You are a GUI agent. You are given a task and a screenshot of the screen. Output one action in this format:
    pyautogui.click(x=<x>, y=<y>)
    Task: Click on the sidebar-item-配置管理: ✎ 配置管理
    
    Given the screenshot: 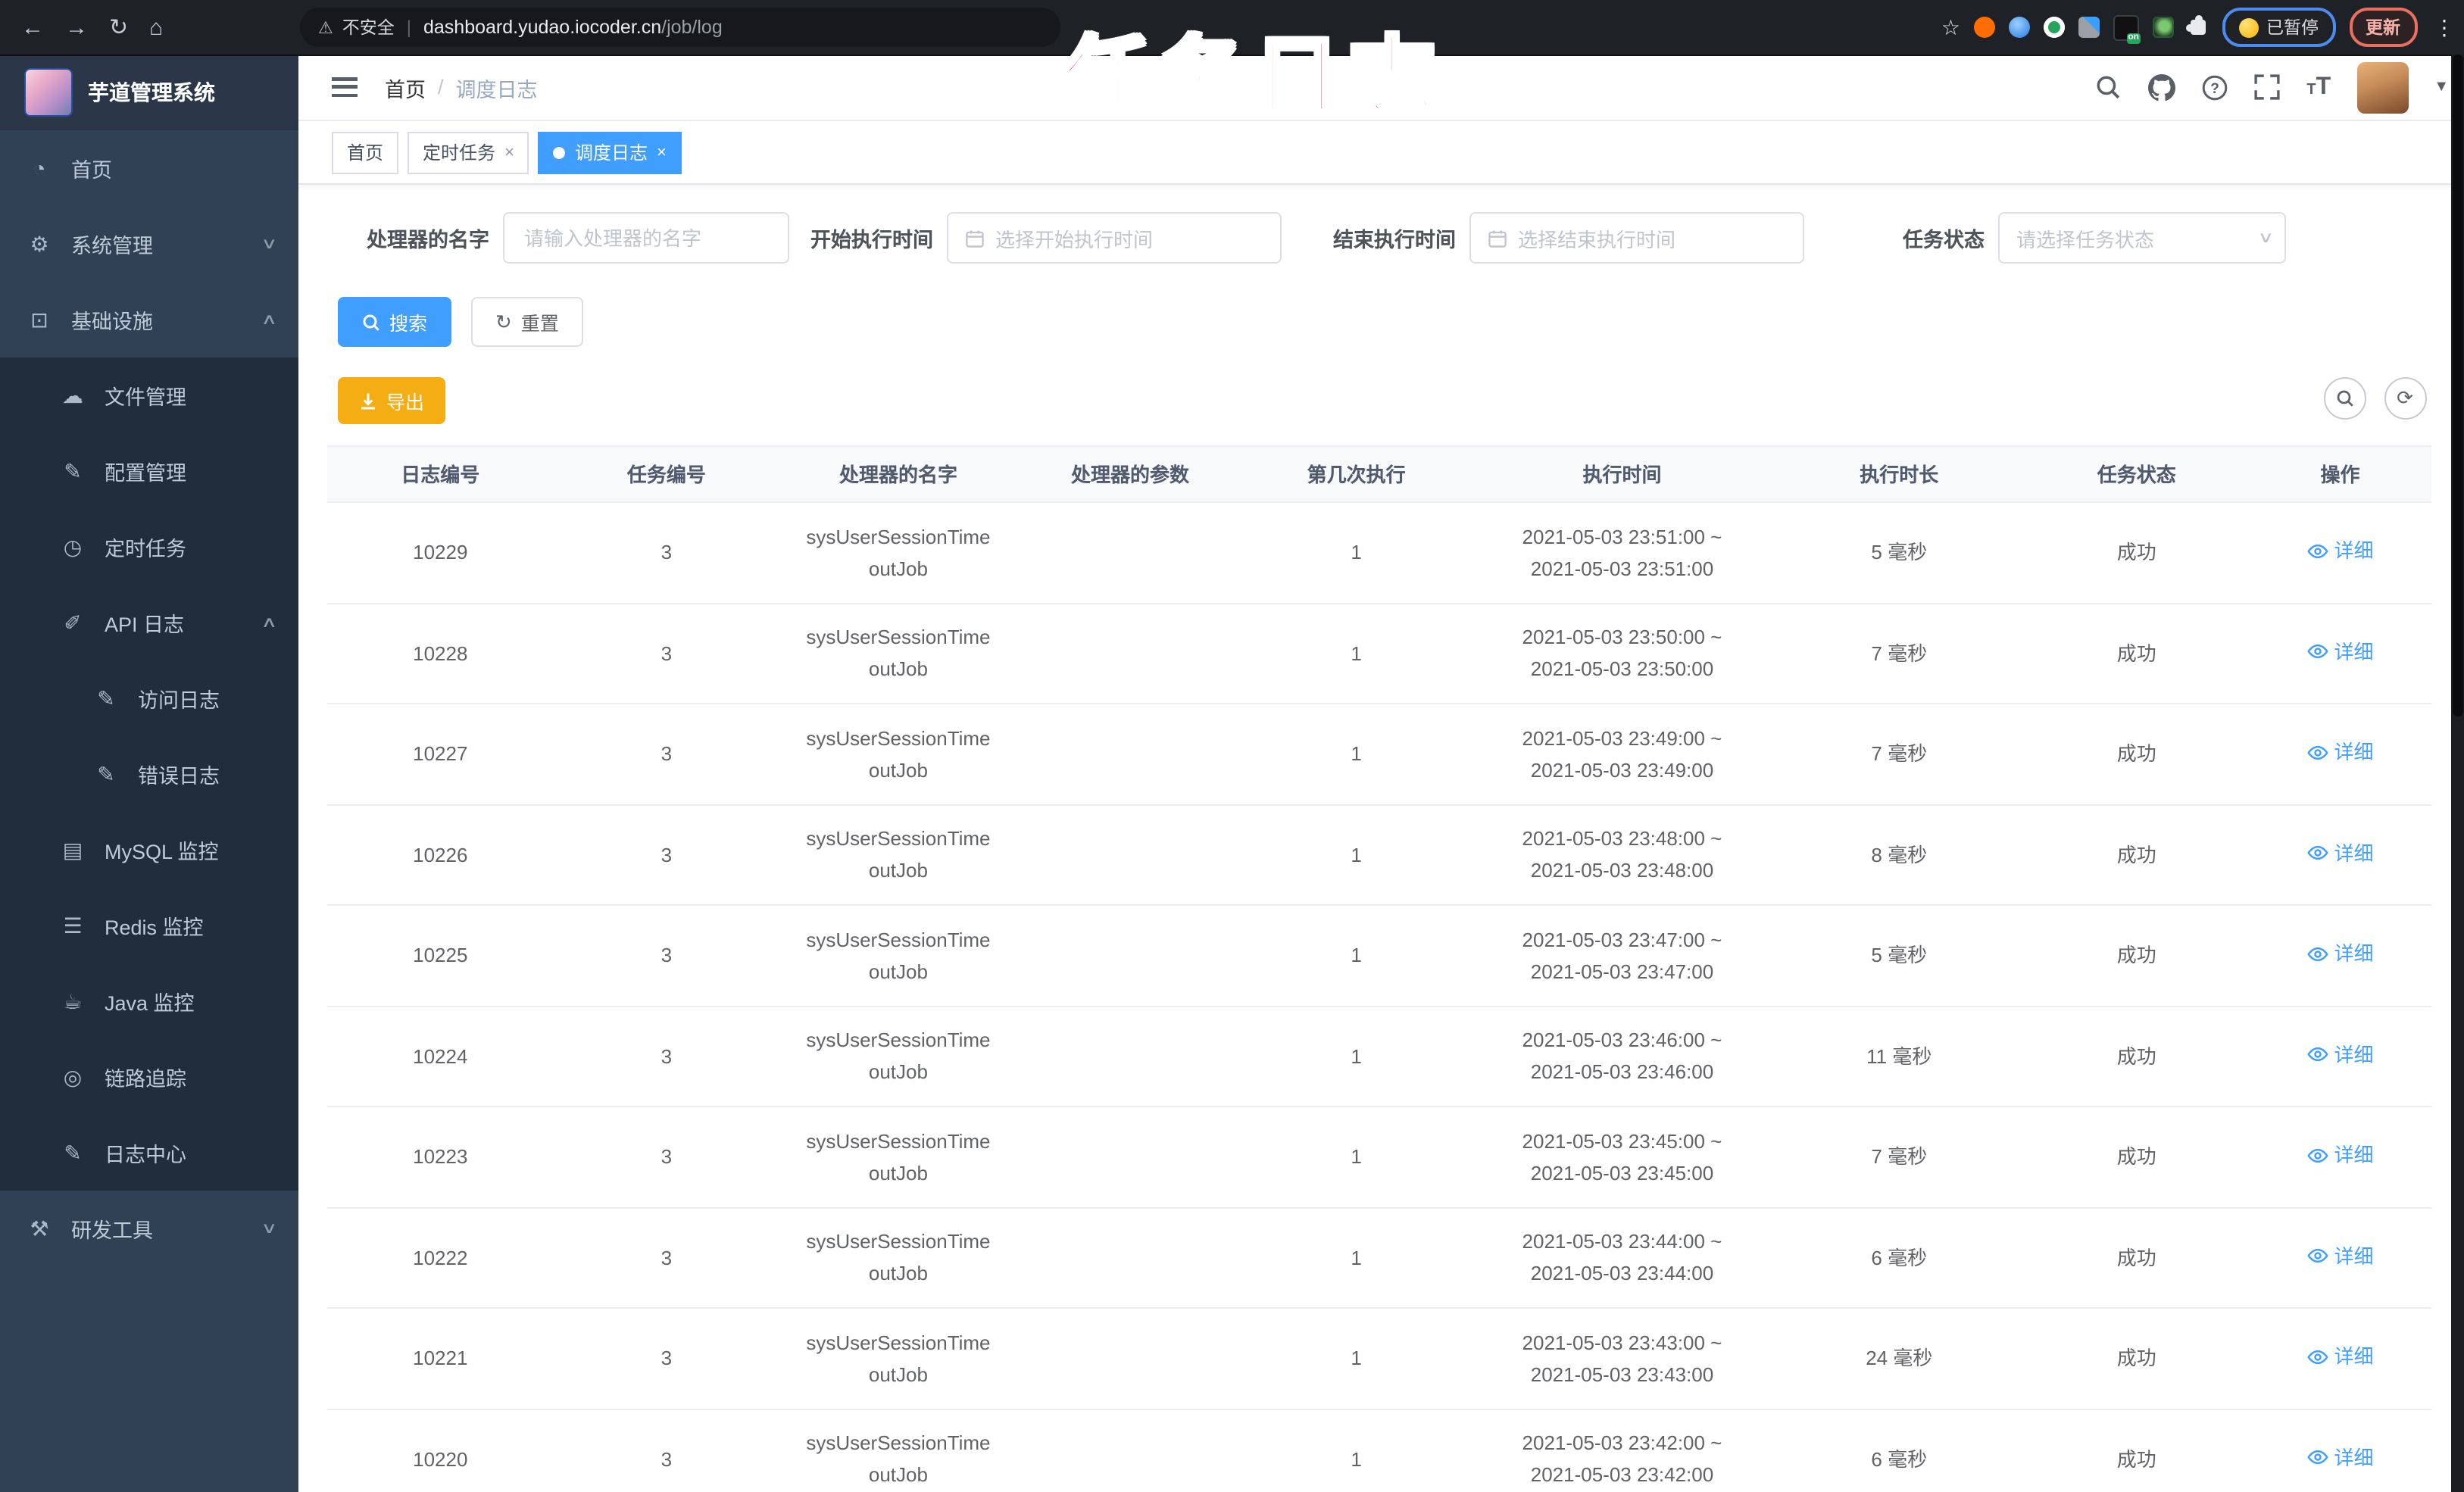 What is the action you would take?
    pyautogui.click(x=149, y=471)
    